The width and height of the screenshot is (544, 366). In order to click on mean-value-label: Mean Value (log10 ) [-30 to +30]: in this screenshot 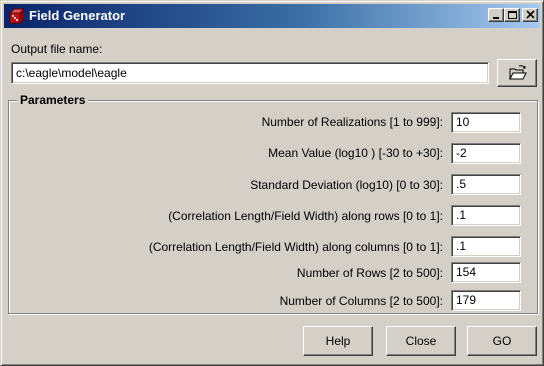, I will do `click(355, 153)`.